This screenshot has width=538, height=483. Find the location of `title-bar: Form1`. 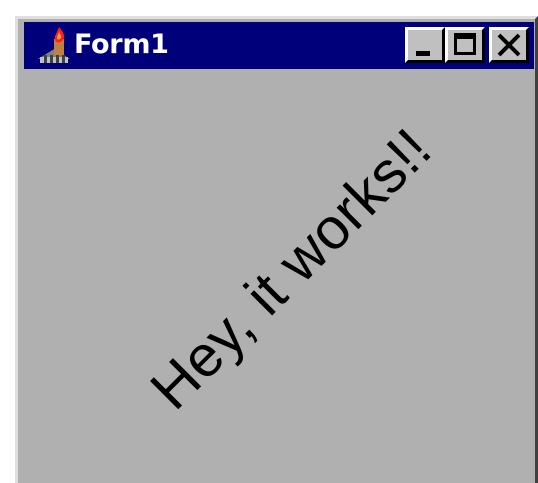

title-bar: Form1 is located at coordinates (279, 45).